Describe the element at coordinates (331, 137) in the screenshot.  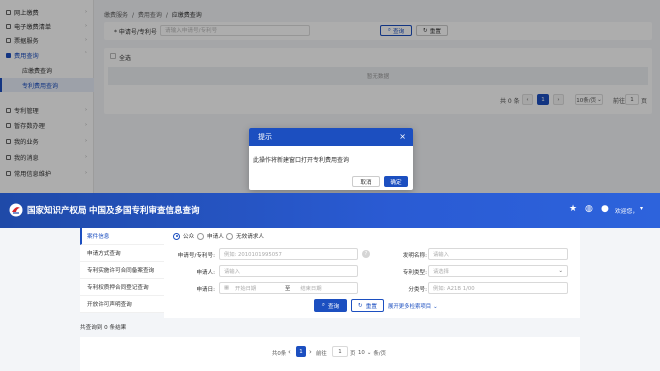
I see `dialog-header: 提示 ×` at that location.